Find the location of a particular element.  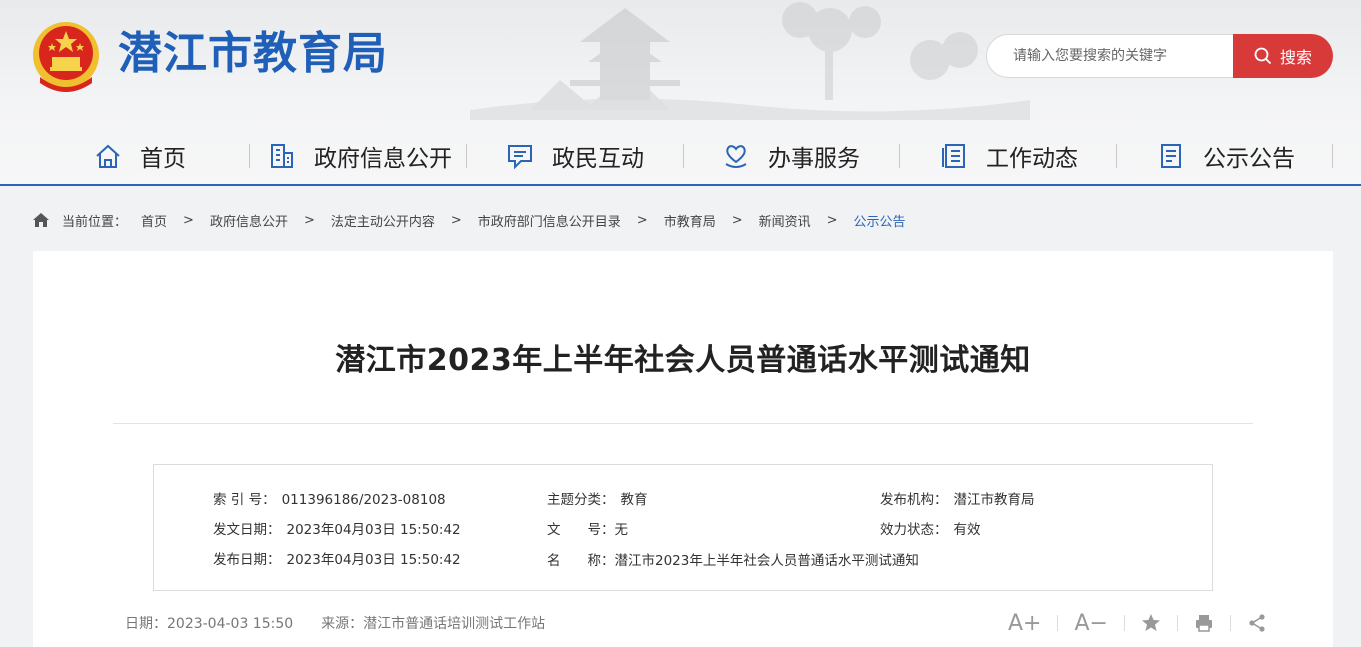

main-nav: 首页 政府信息公开 政民互动 办事服务 工作动态 公示公告 is located at coordinates (680, 157).